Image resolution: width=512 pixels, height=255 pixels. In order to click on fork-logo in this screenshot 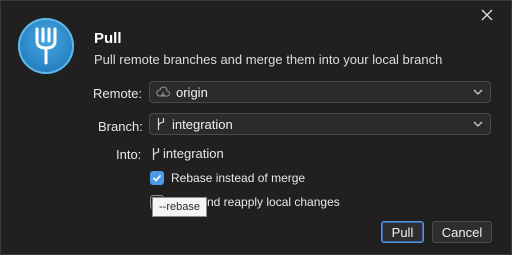, I will do `click(46, 46)`.